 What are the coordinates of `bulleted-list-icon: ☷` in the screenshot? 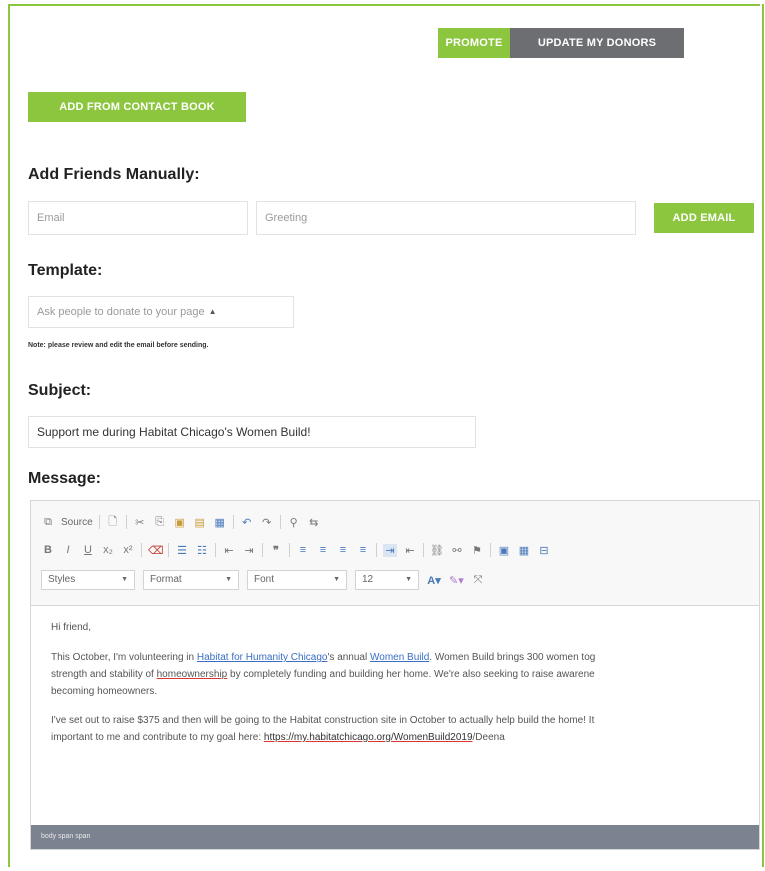 It's located at (202, 550).